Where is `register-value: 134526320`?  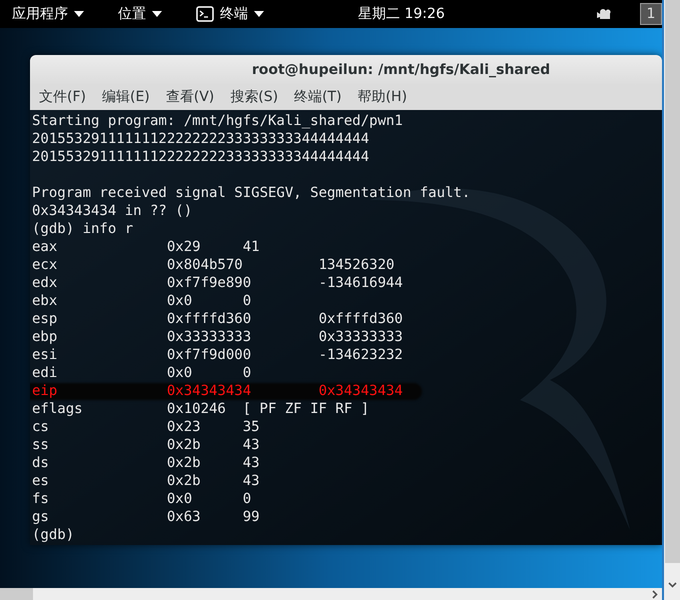
register-value: 134526320 is located at coordinates (356, 265).